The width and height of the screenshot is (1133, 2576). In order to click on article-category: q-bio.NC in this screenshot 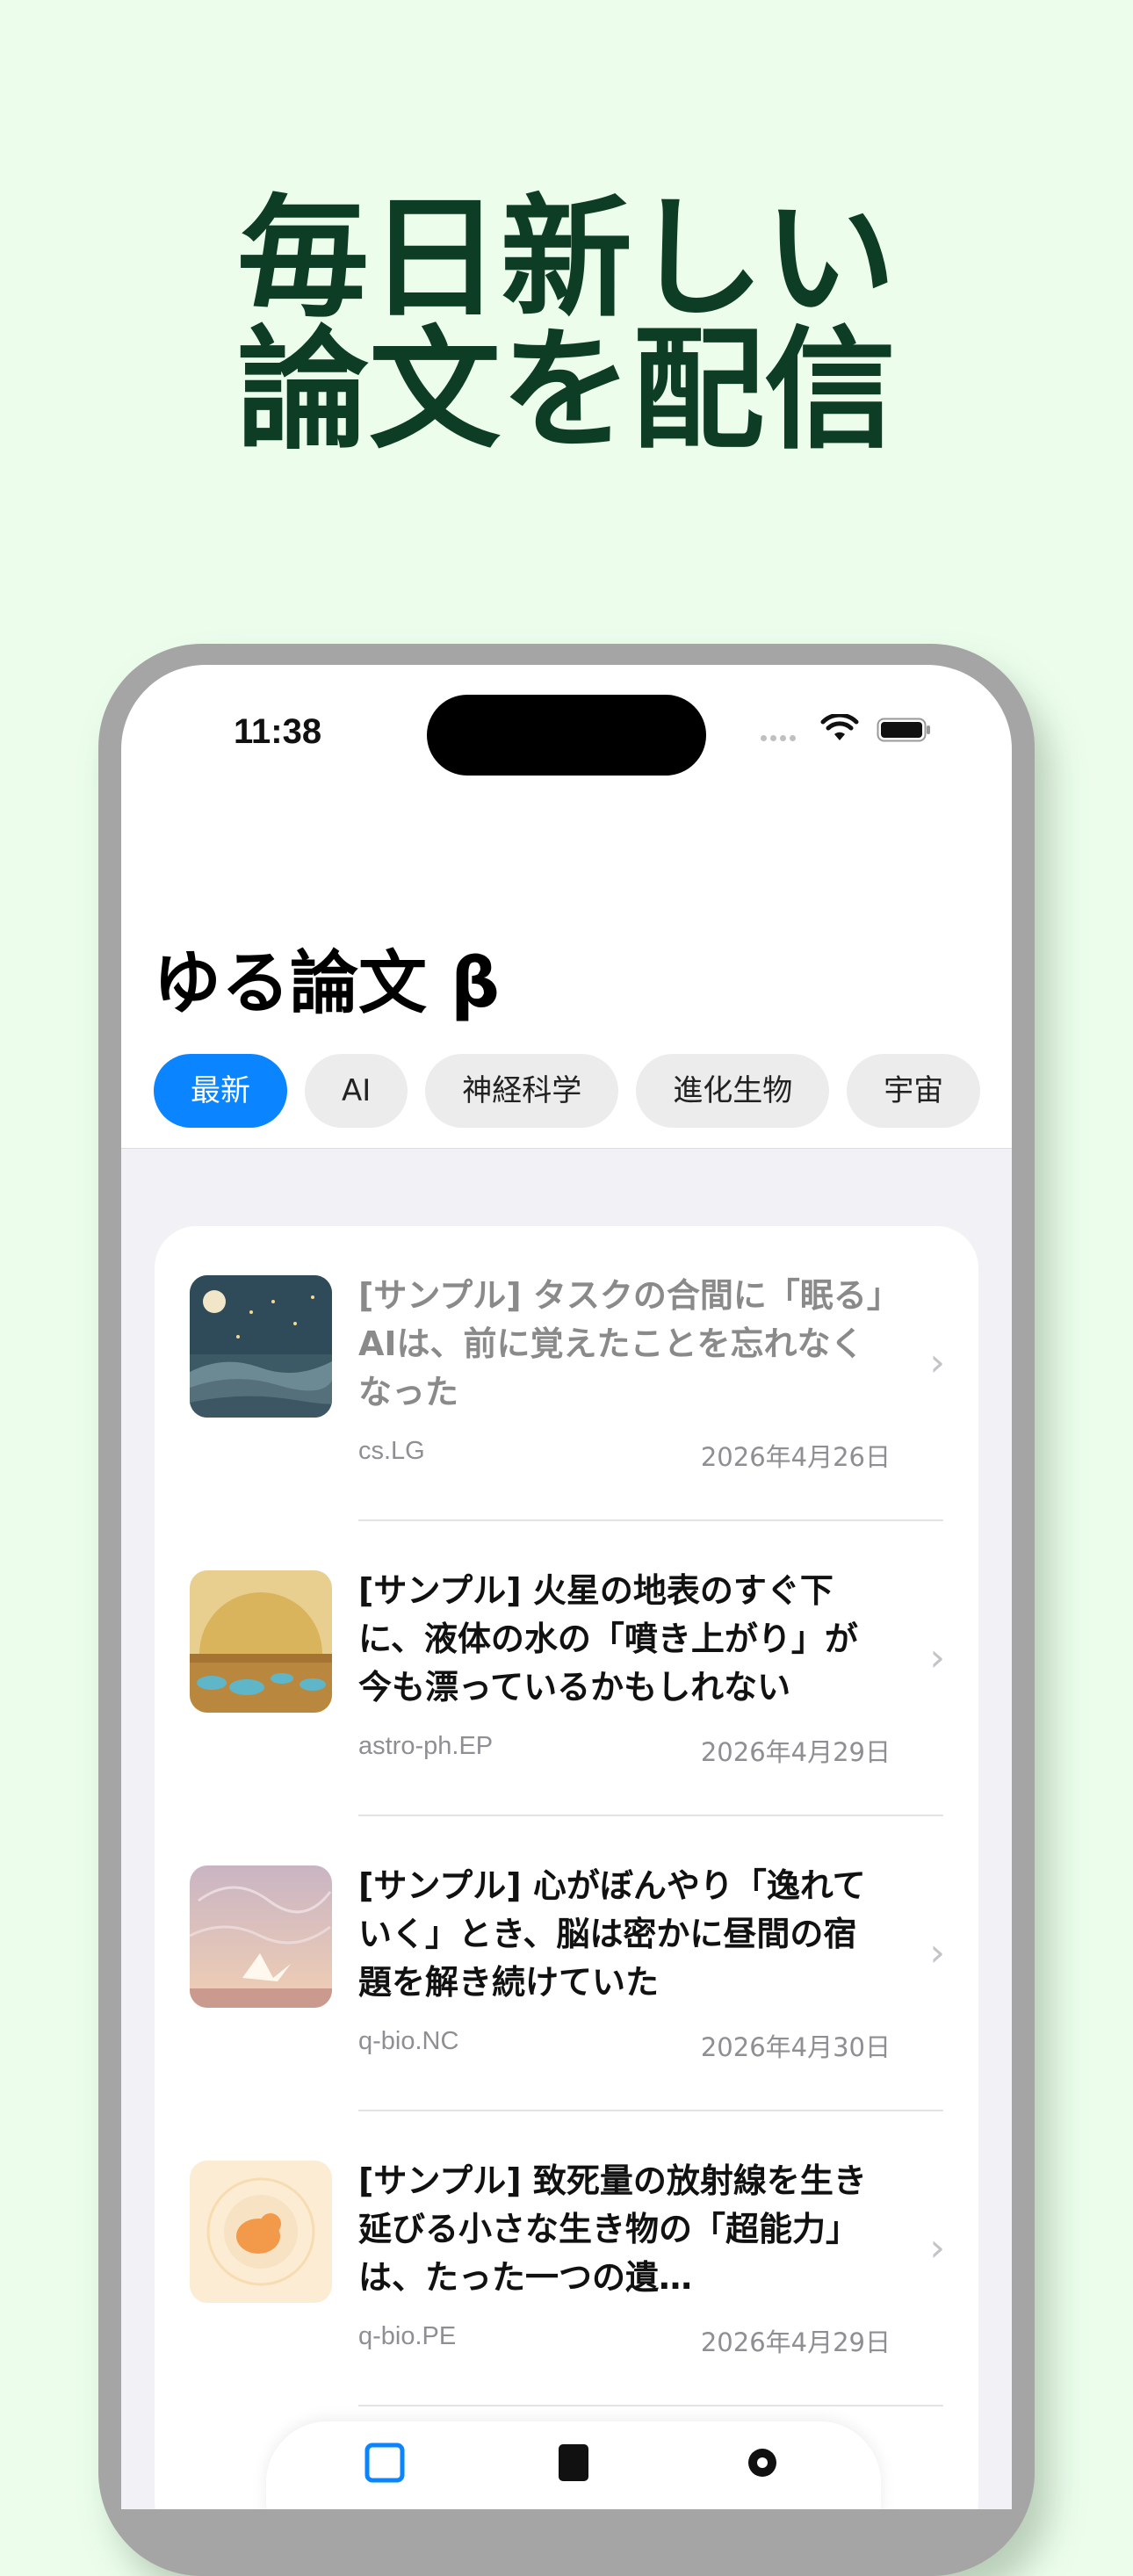, I will do `click(408, 2041)`.